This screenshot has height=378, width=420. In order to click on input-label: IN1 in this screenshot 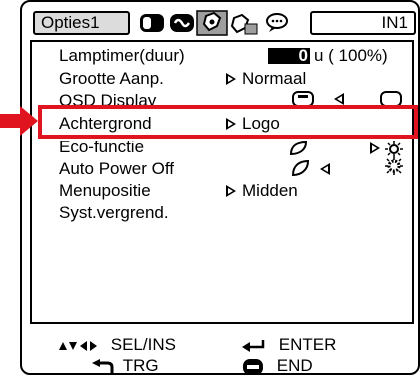, I will do `click(394, 22)`.